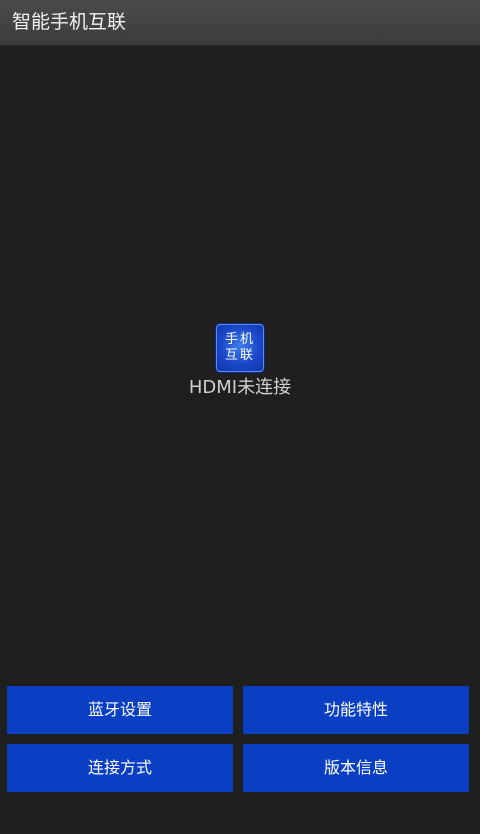  I want to click on app-icon-text-line1: 手机, so click(239, 339).